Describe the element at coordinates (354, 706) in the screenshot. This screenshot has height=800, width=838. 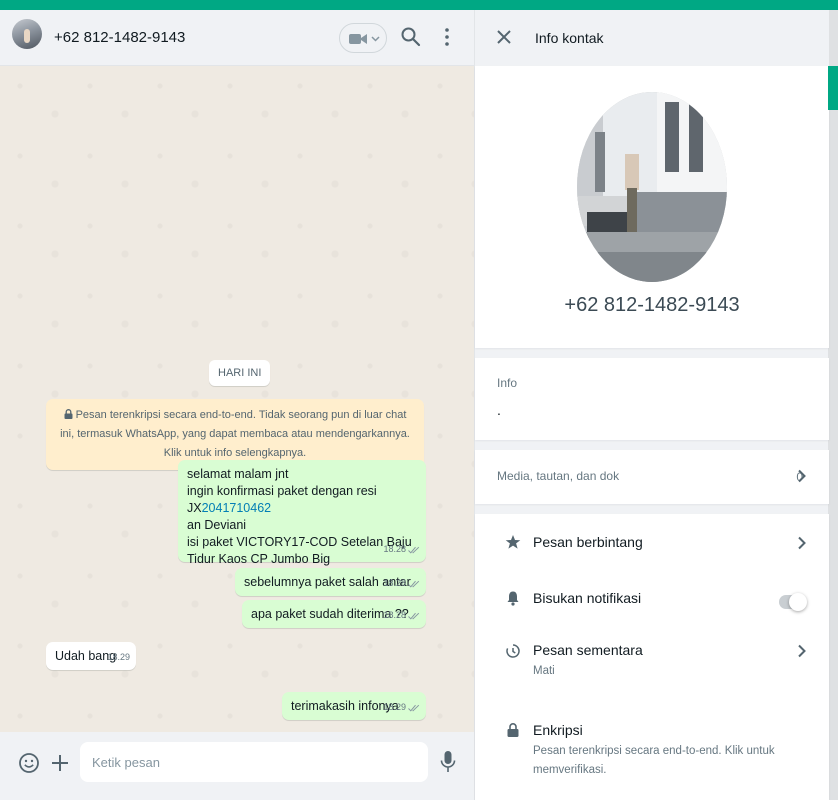
I see `message-bubble-outgoing: terimakasih infonya 18.29` at that location.